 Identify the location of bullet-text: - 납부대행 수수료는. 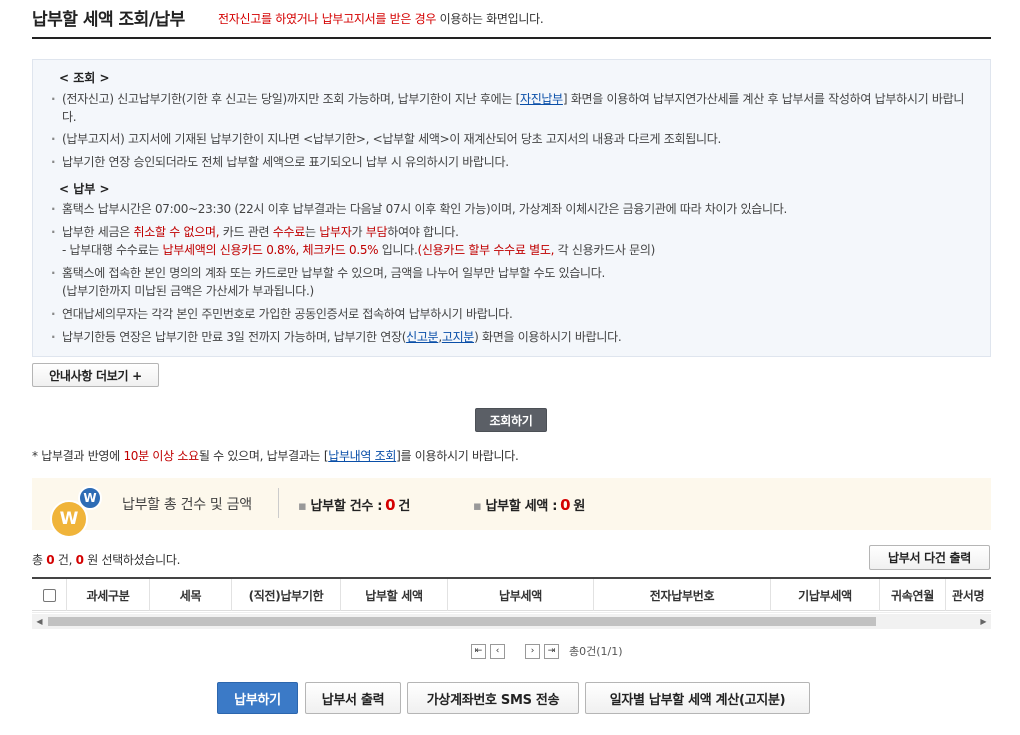
(112, 250).